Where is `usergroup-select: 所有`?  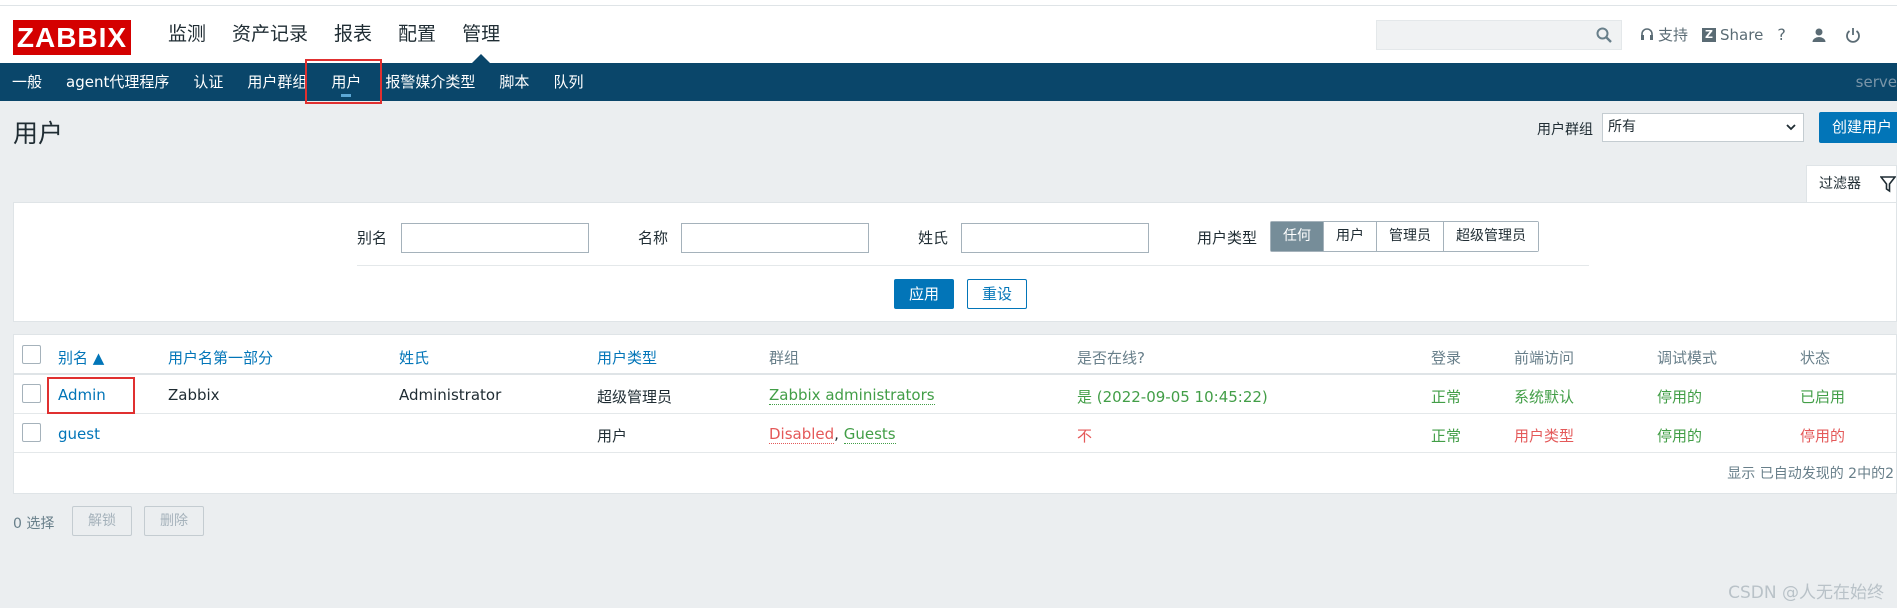 usergroup-select: 所有 is located at coordinates (1703, 127).